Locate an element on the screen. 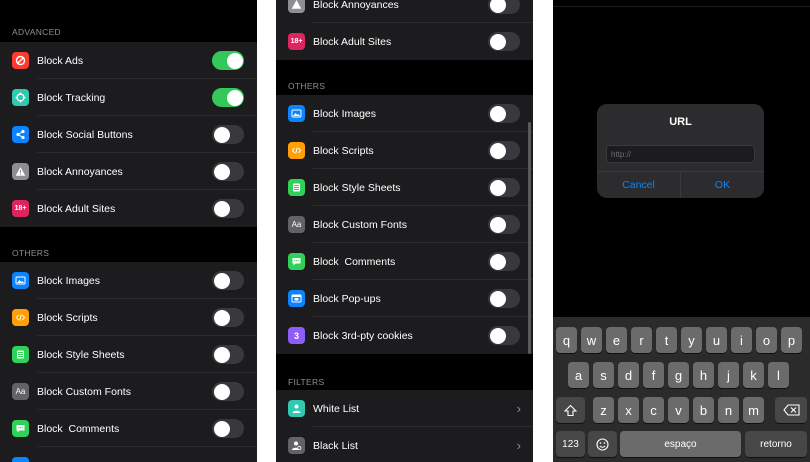 The image size is (810, 462). key-f: f is located at coordinates (653, 375).